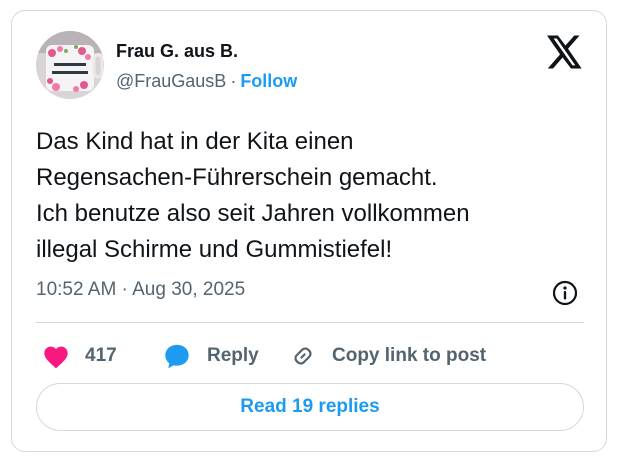 The width and height of the screenshot is (620, 466). I want to click on link-icon, so click(303, 356).